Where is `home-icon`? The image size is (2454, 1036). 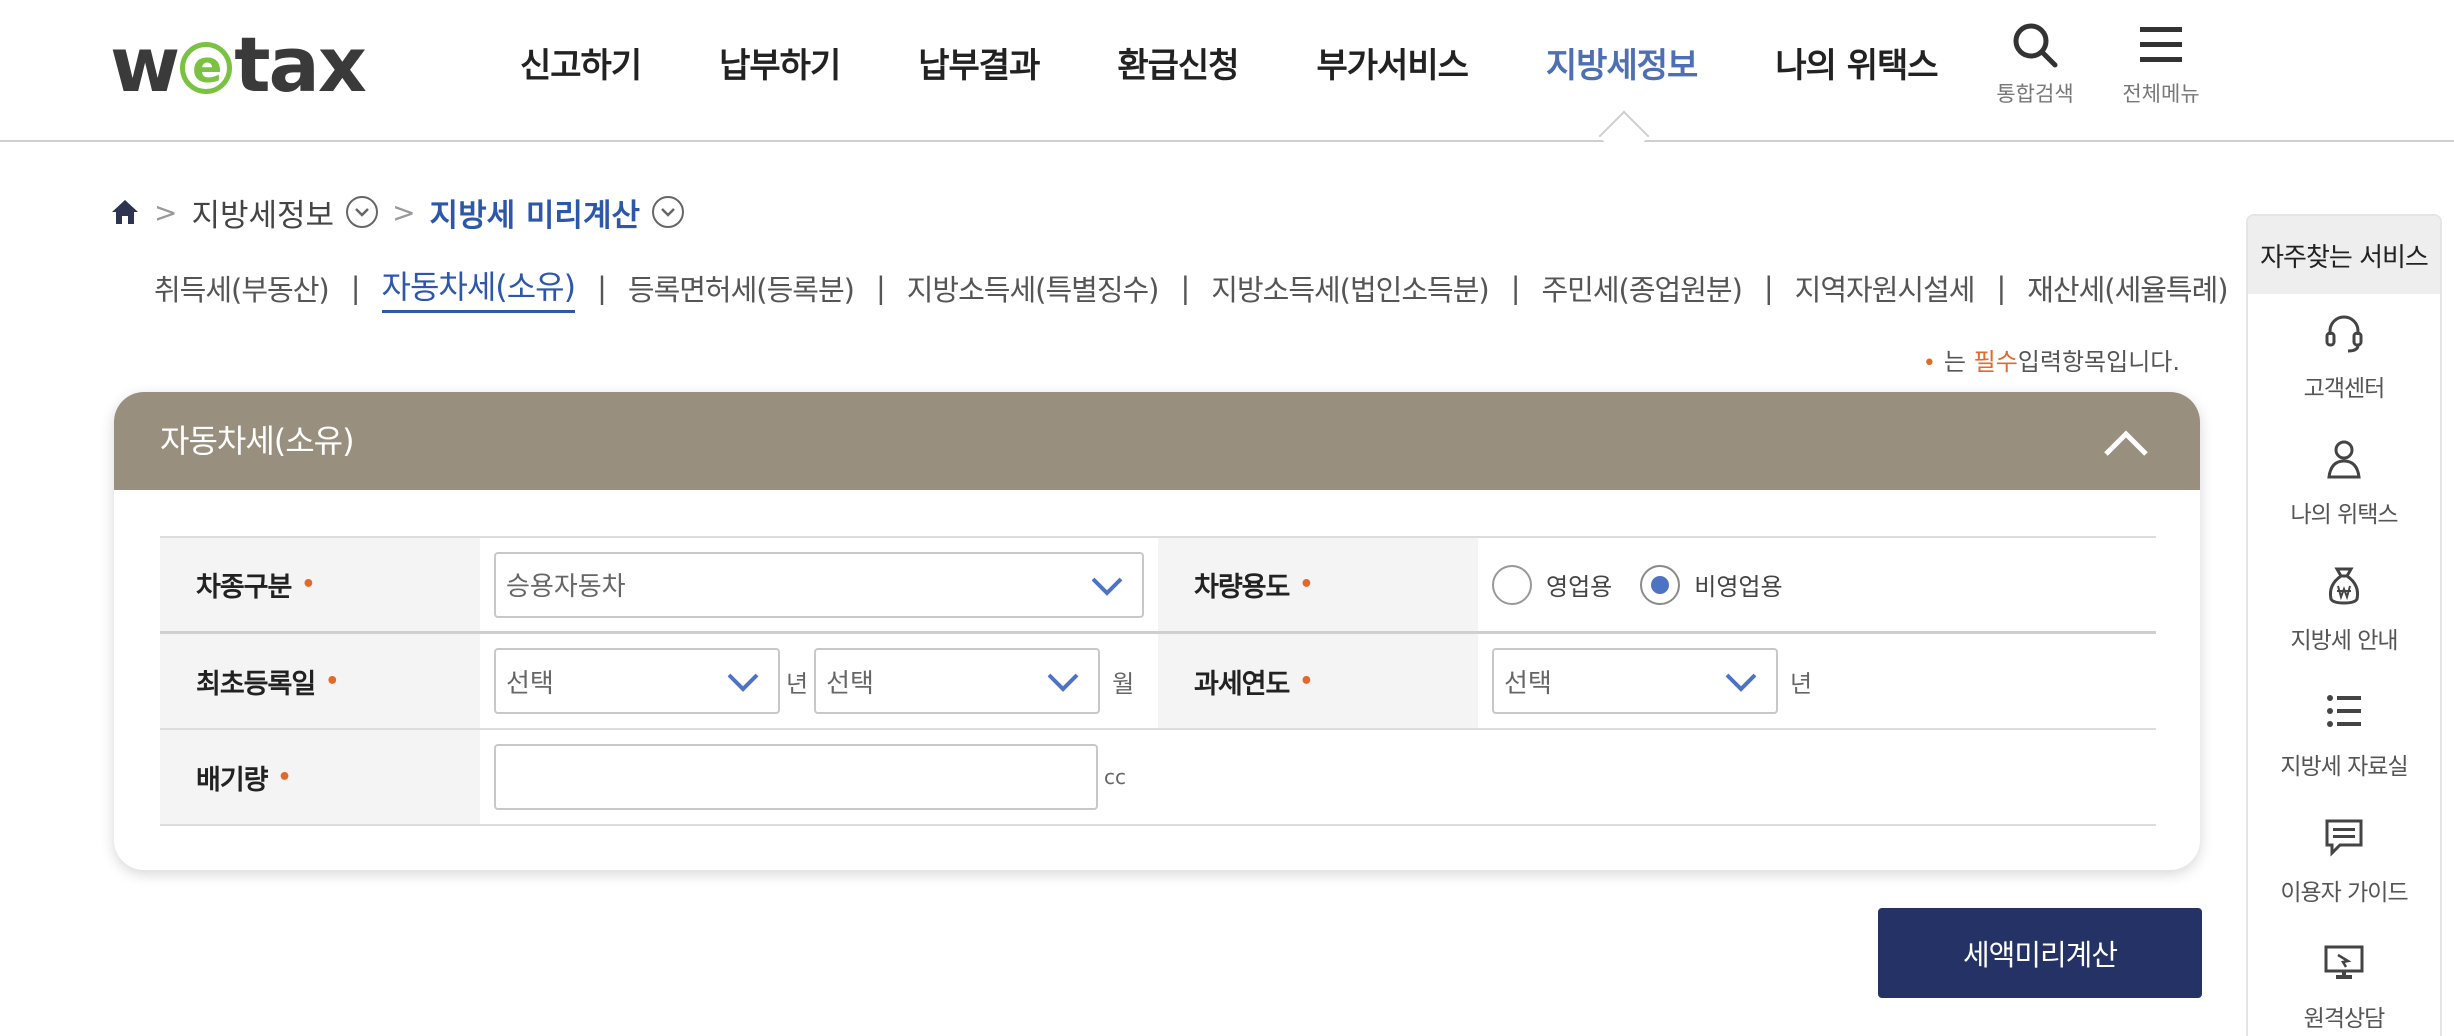 home-icon is located at coordinates (125, 212).